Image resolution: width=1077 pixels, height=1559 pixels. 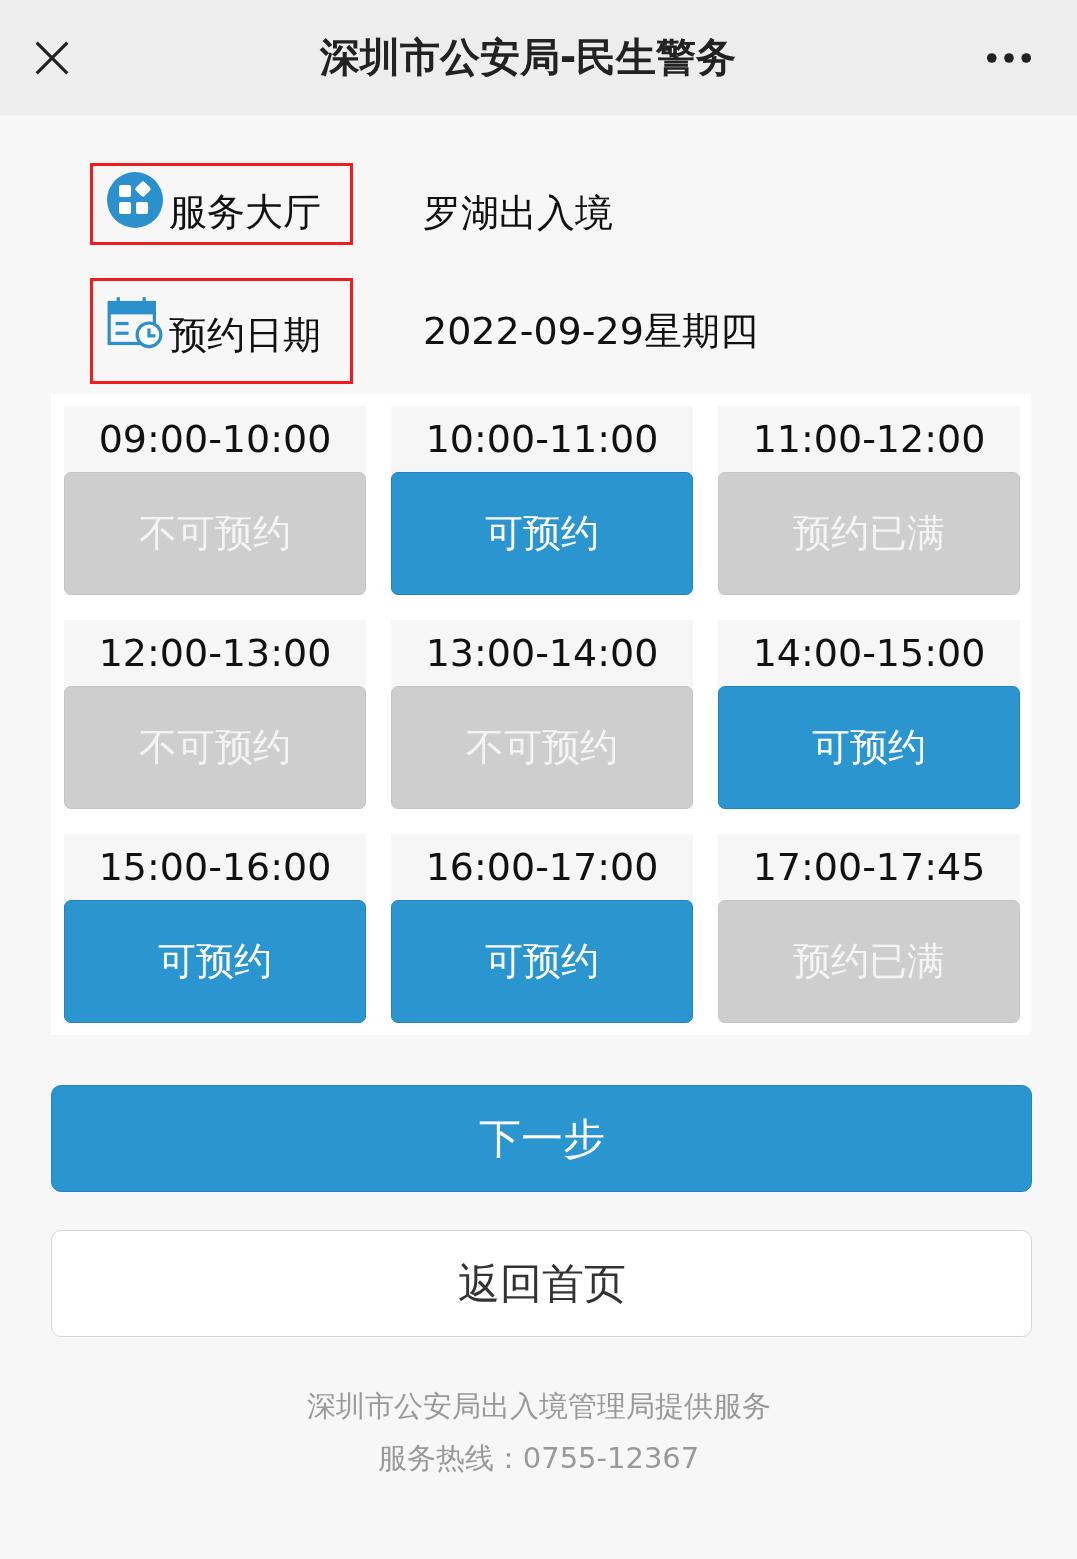 What do you see at coordinates (215, 653) in the screenshot?
I see `time-range: 12:00-13:00` at bounding box center [215, 653].